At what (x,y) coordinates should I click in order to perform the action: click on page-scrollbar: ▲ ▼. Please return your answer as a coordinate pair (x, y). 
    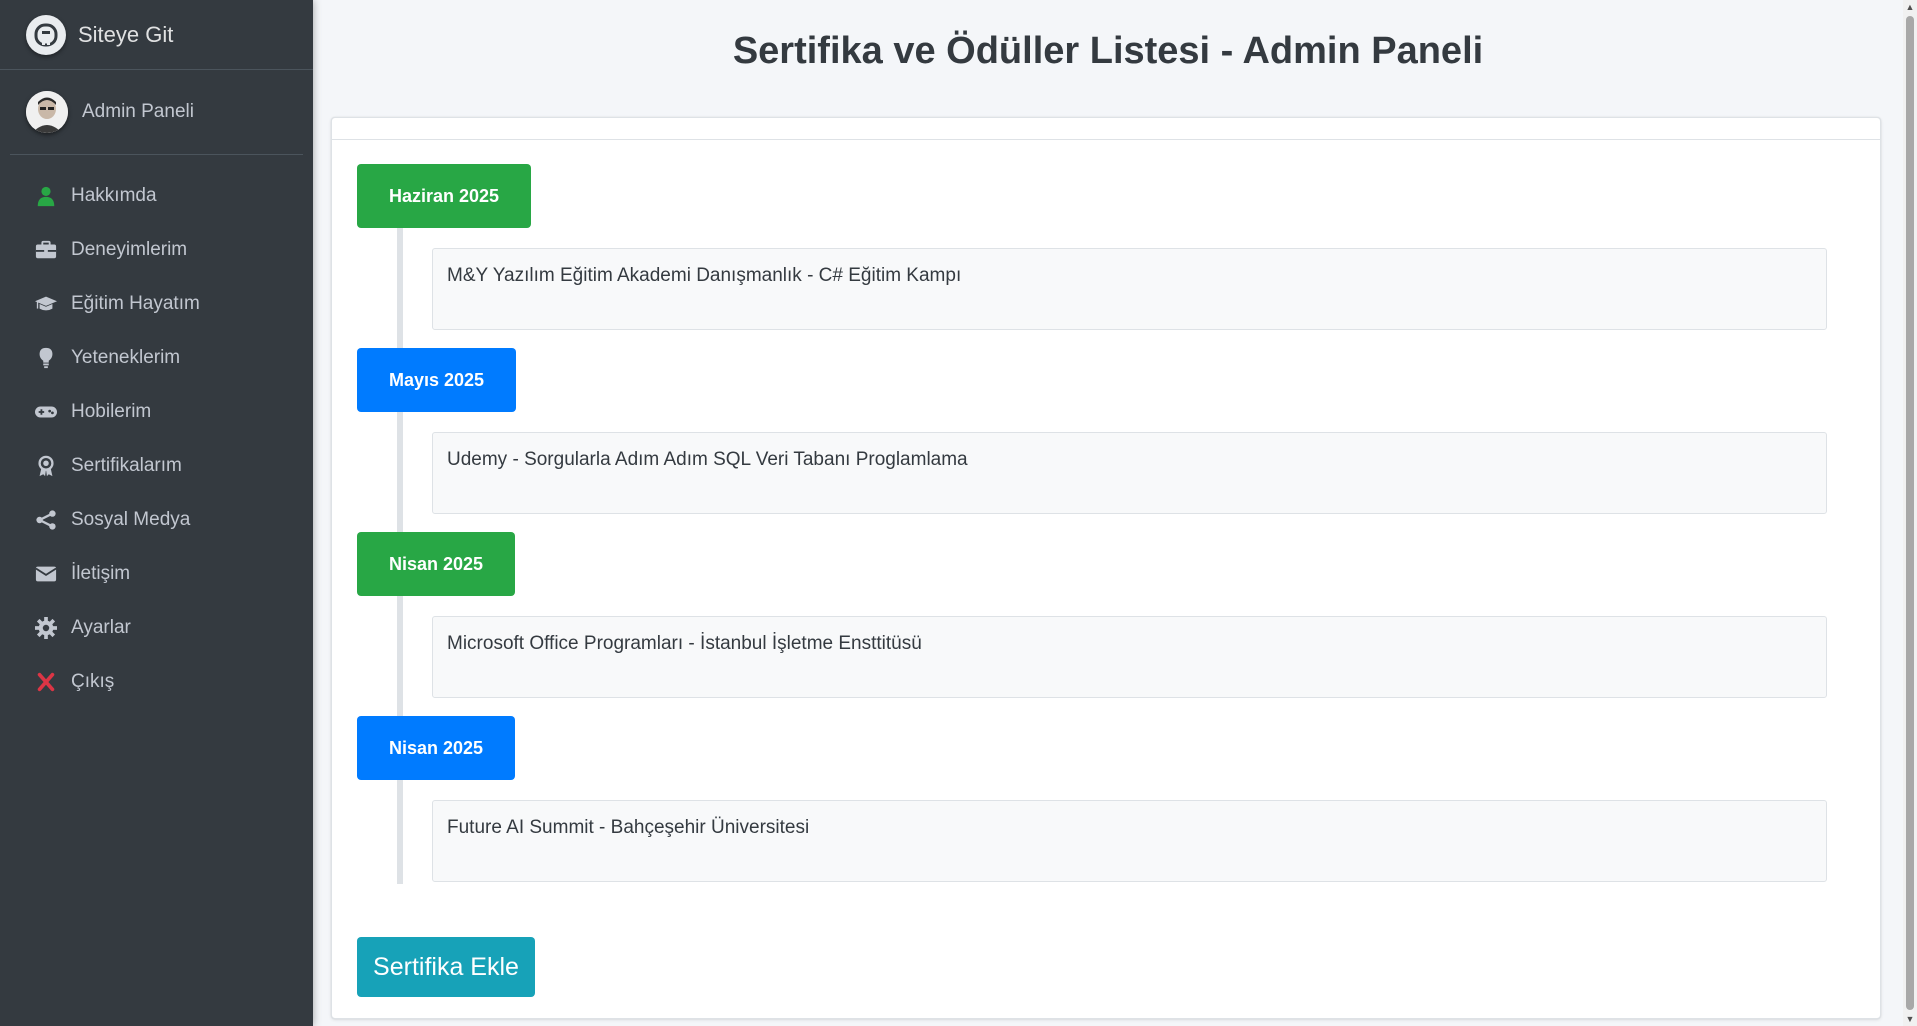
    Looking at the image, I should click on (1910, 513).